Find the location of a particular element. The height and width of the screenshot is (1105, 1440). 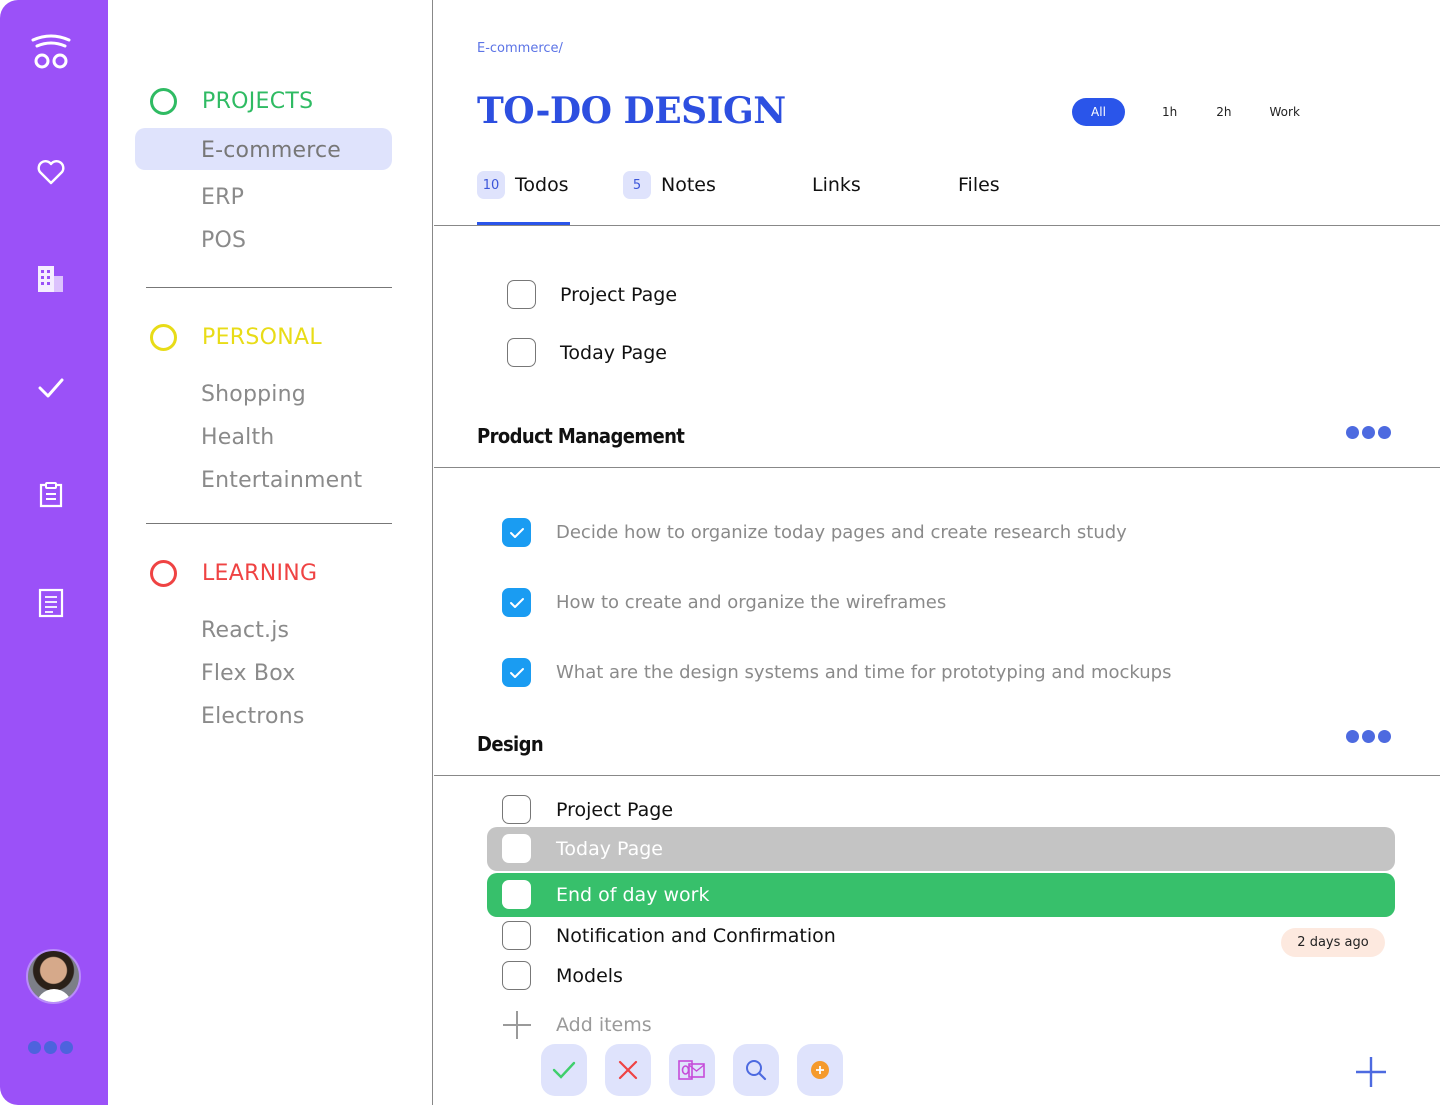

search-icon is located at coordinates (756, 1070).